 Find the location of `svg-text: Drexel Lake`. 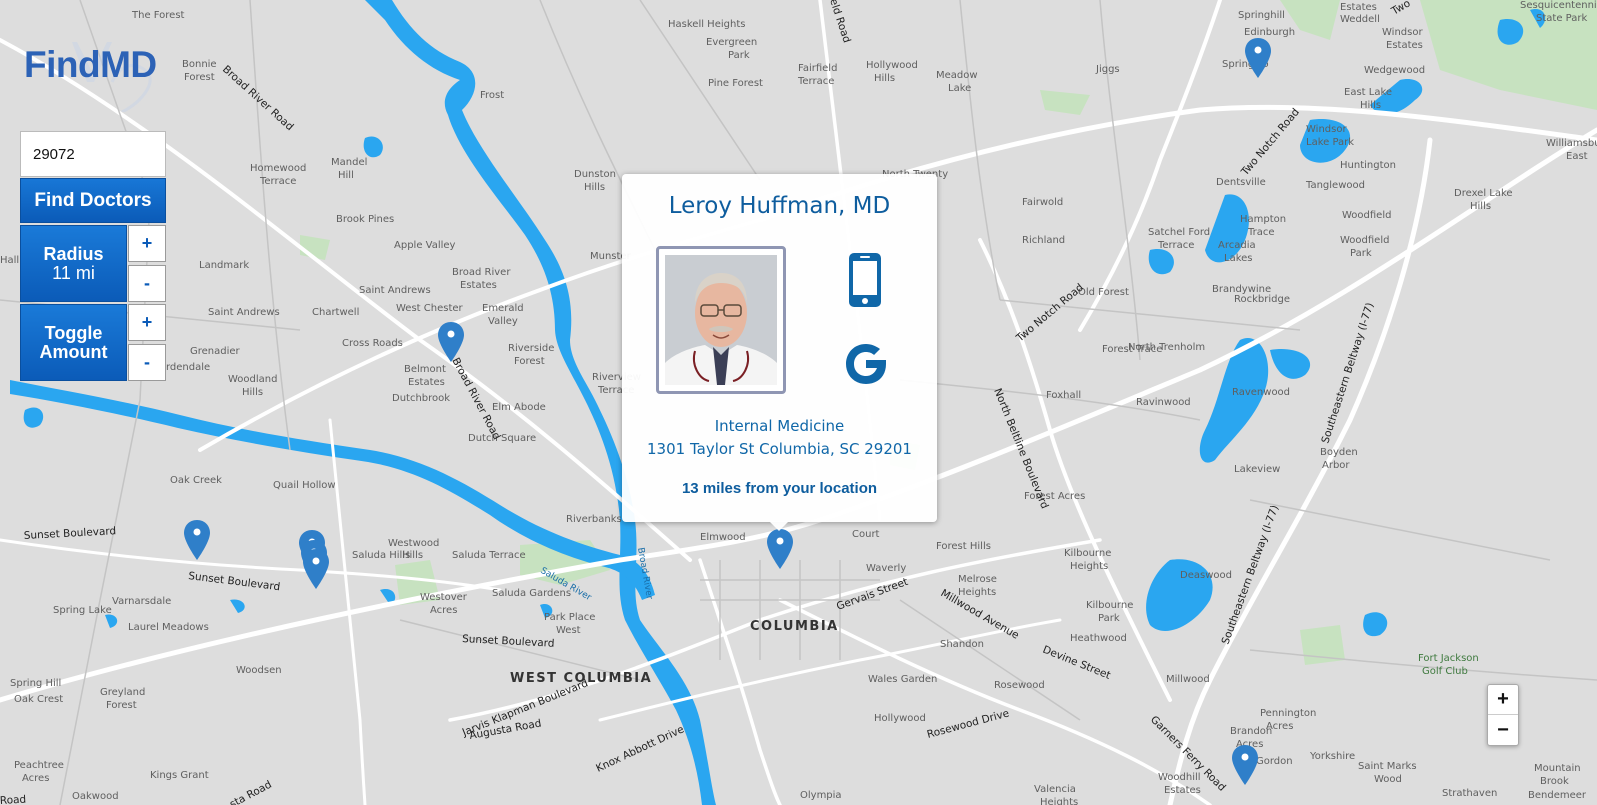

svg-text: Drexel Lake is located at coordinates (1483, 193).